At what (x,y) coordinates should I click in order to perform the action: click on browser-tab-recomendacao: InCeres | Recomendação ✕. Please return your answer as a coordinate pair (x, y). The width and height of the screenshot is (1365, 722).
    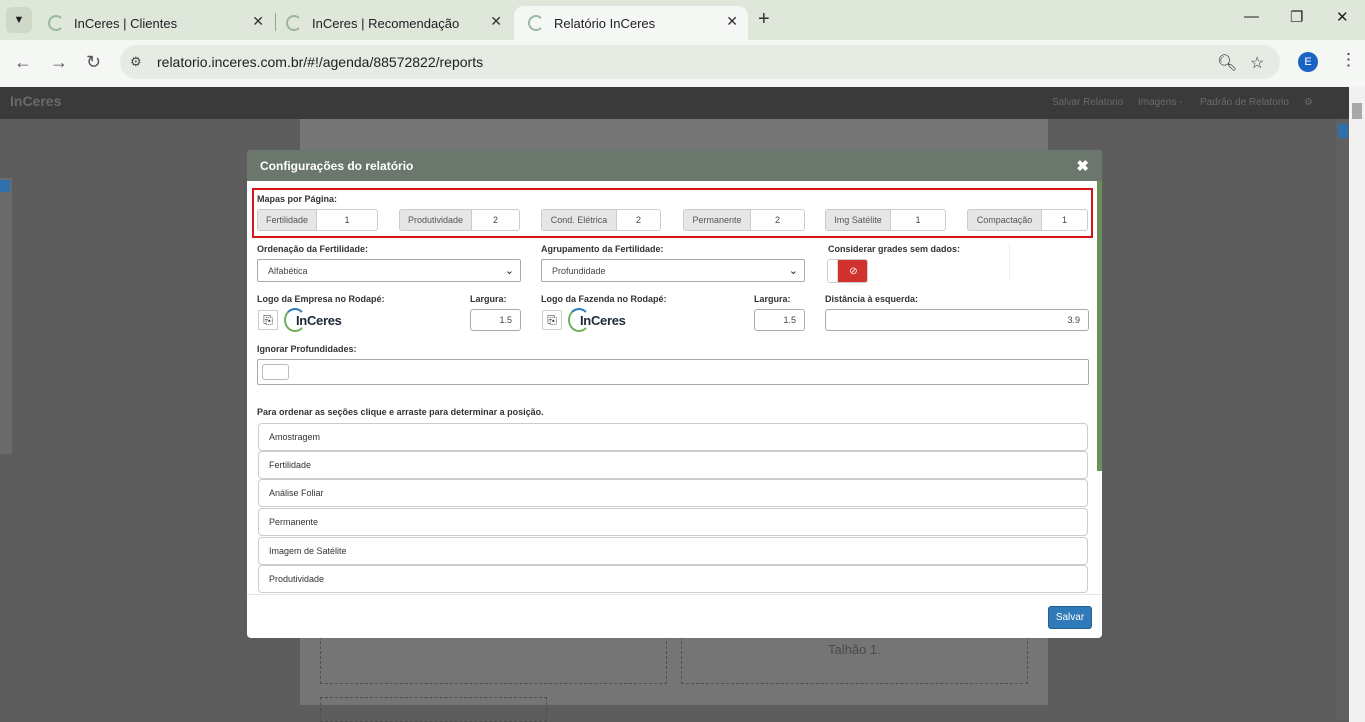
    Looking at the image, I should click on (392, 23).